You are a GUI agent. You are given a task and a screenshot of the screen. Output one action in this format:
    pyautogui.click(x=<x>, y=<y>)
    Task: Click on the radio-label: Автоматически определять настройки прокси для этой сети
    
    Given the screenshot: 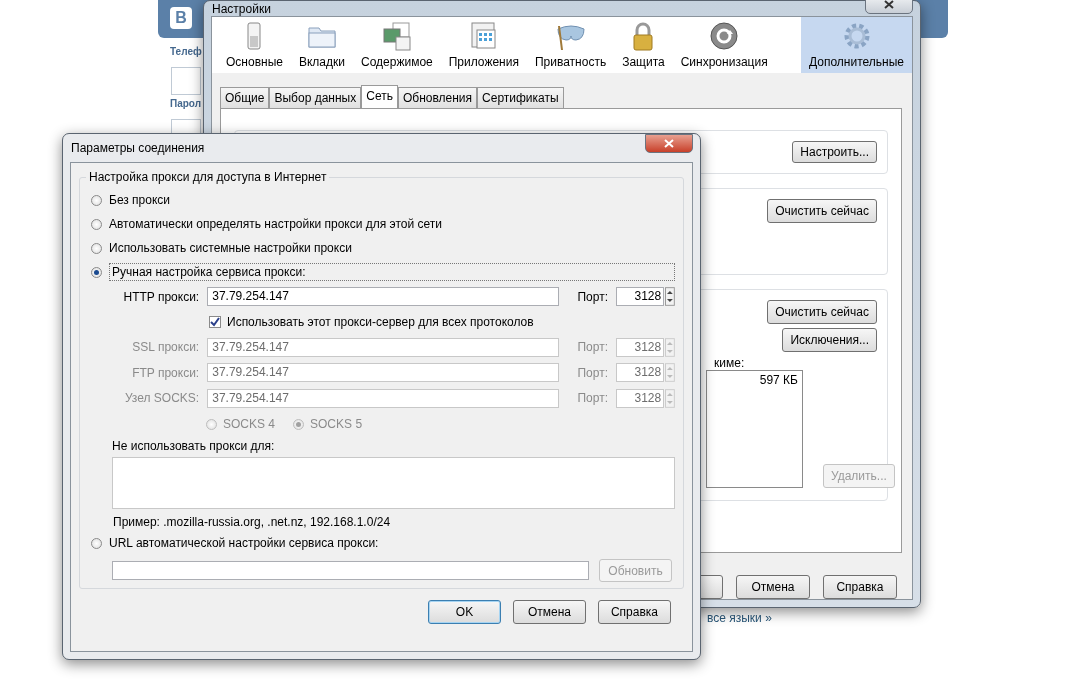 What is the action you would take?
    pyautogui.click(x=275, y=224)
    